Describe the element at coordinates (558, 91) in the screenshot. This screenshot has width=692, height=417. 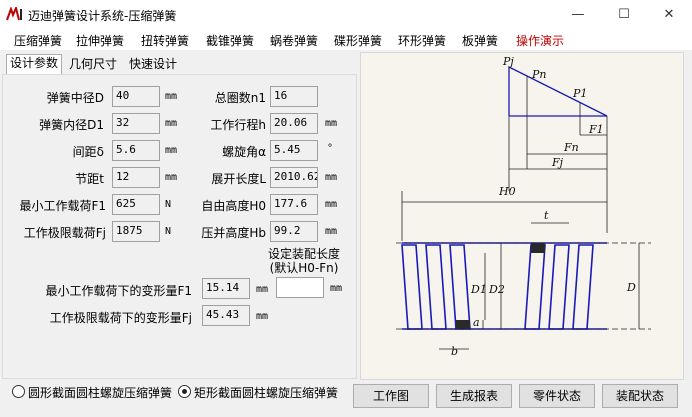
I see `load-hypotenuse` at that location.